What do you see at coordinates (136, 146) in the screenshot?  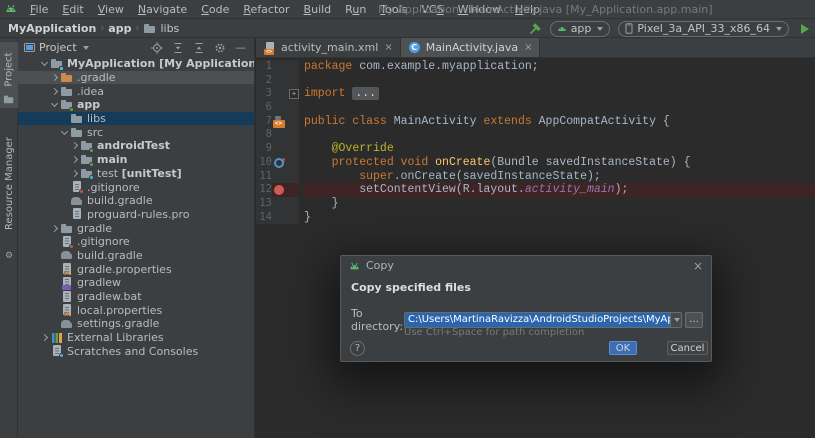 I see `tree-item-androidtest: androidTest` at bounding box center [136, 146].